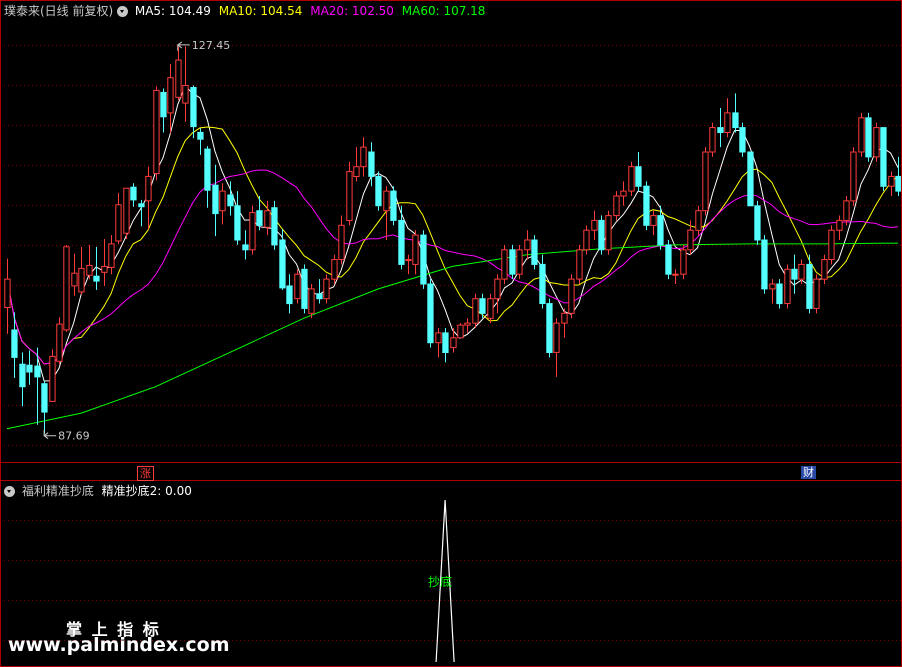 This screenshot has height=667, width=902. Describe the element at coordinates (58, 491) in the screenshot. I see `indicator-name: 福利精准抄底` at that location.